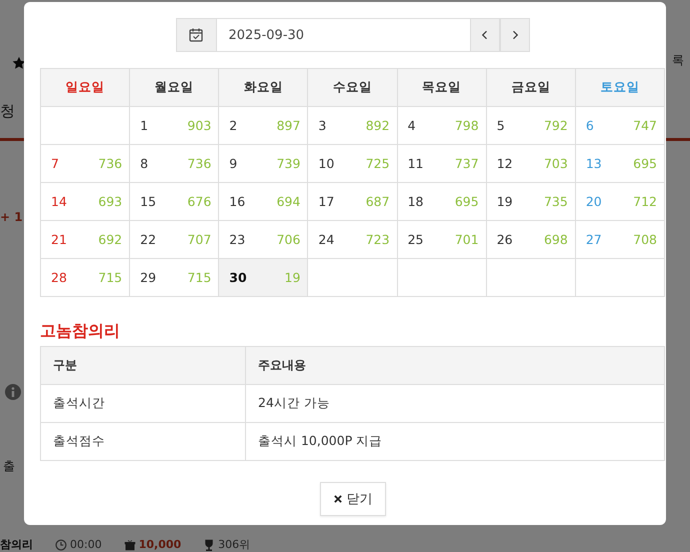 The image size is (690, 552). I want to click on day-number: 28, so click(59, 277).